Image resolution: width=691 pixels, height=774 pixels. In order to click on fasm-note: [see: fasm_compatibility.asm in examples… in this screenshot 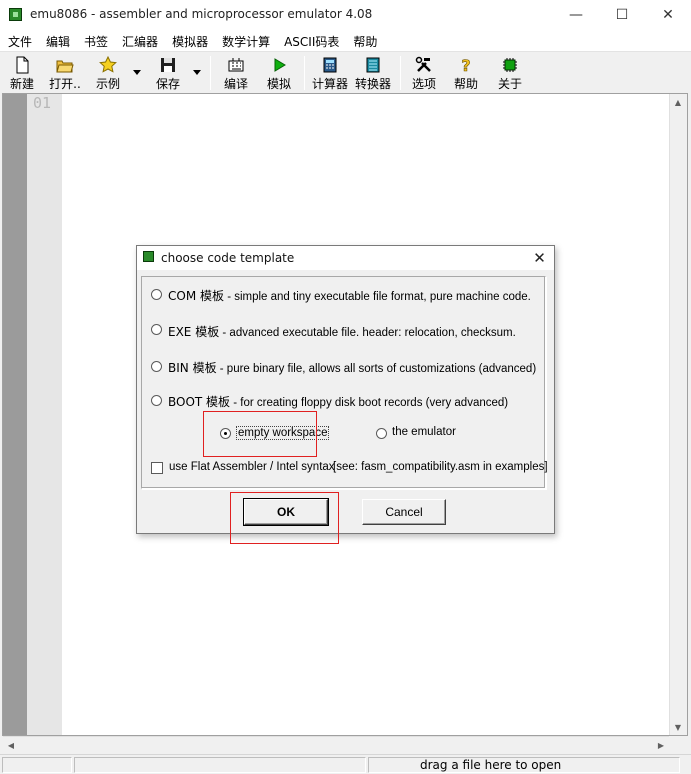, I will do `click(440, 467)`.